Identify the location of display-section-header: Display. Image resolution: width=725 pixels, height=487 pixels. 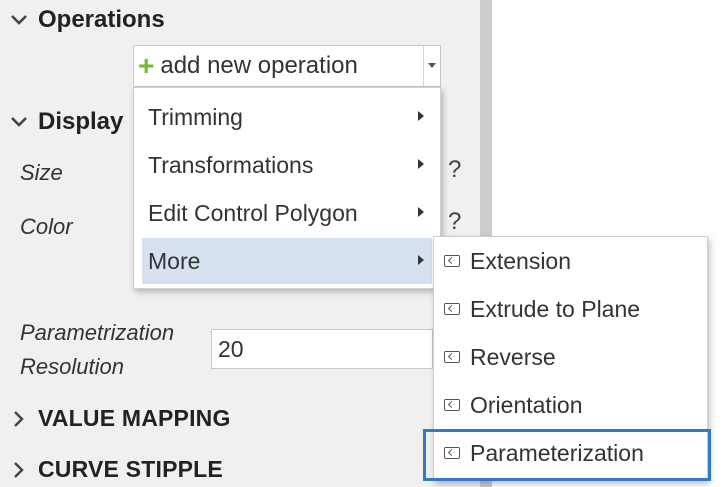
(65, 122).